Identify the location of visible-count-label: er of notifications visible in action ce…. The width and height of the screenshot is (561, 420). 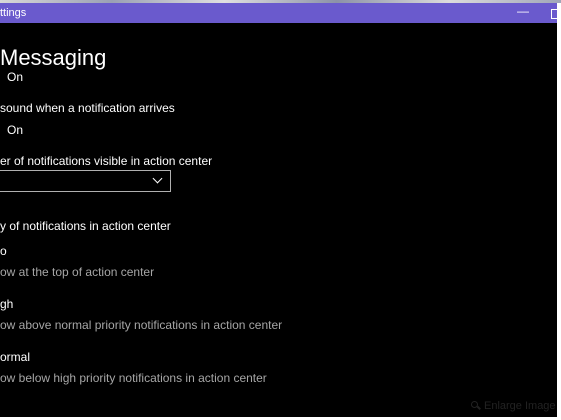
(106, 161).